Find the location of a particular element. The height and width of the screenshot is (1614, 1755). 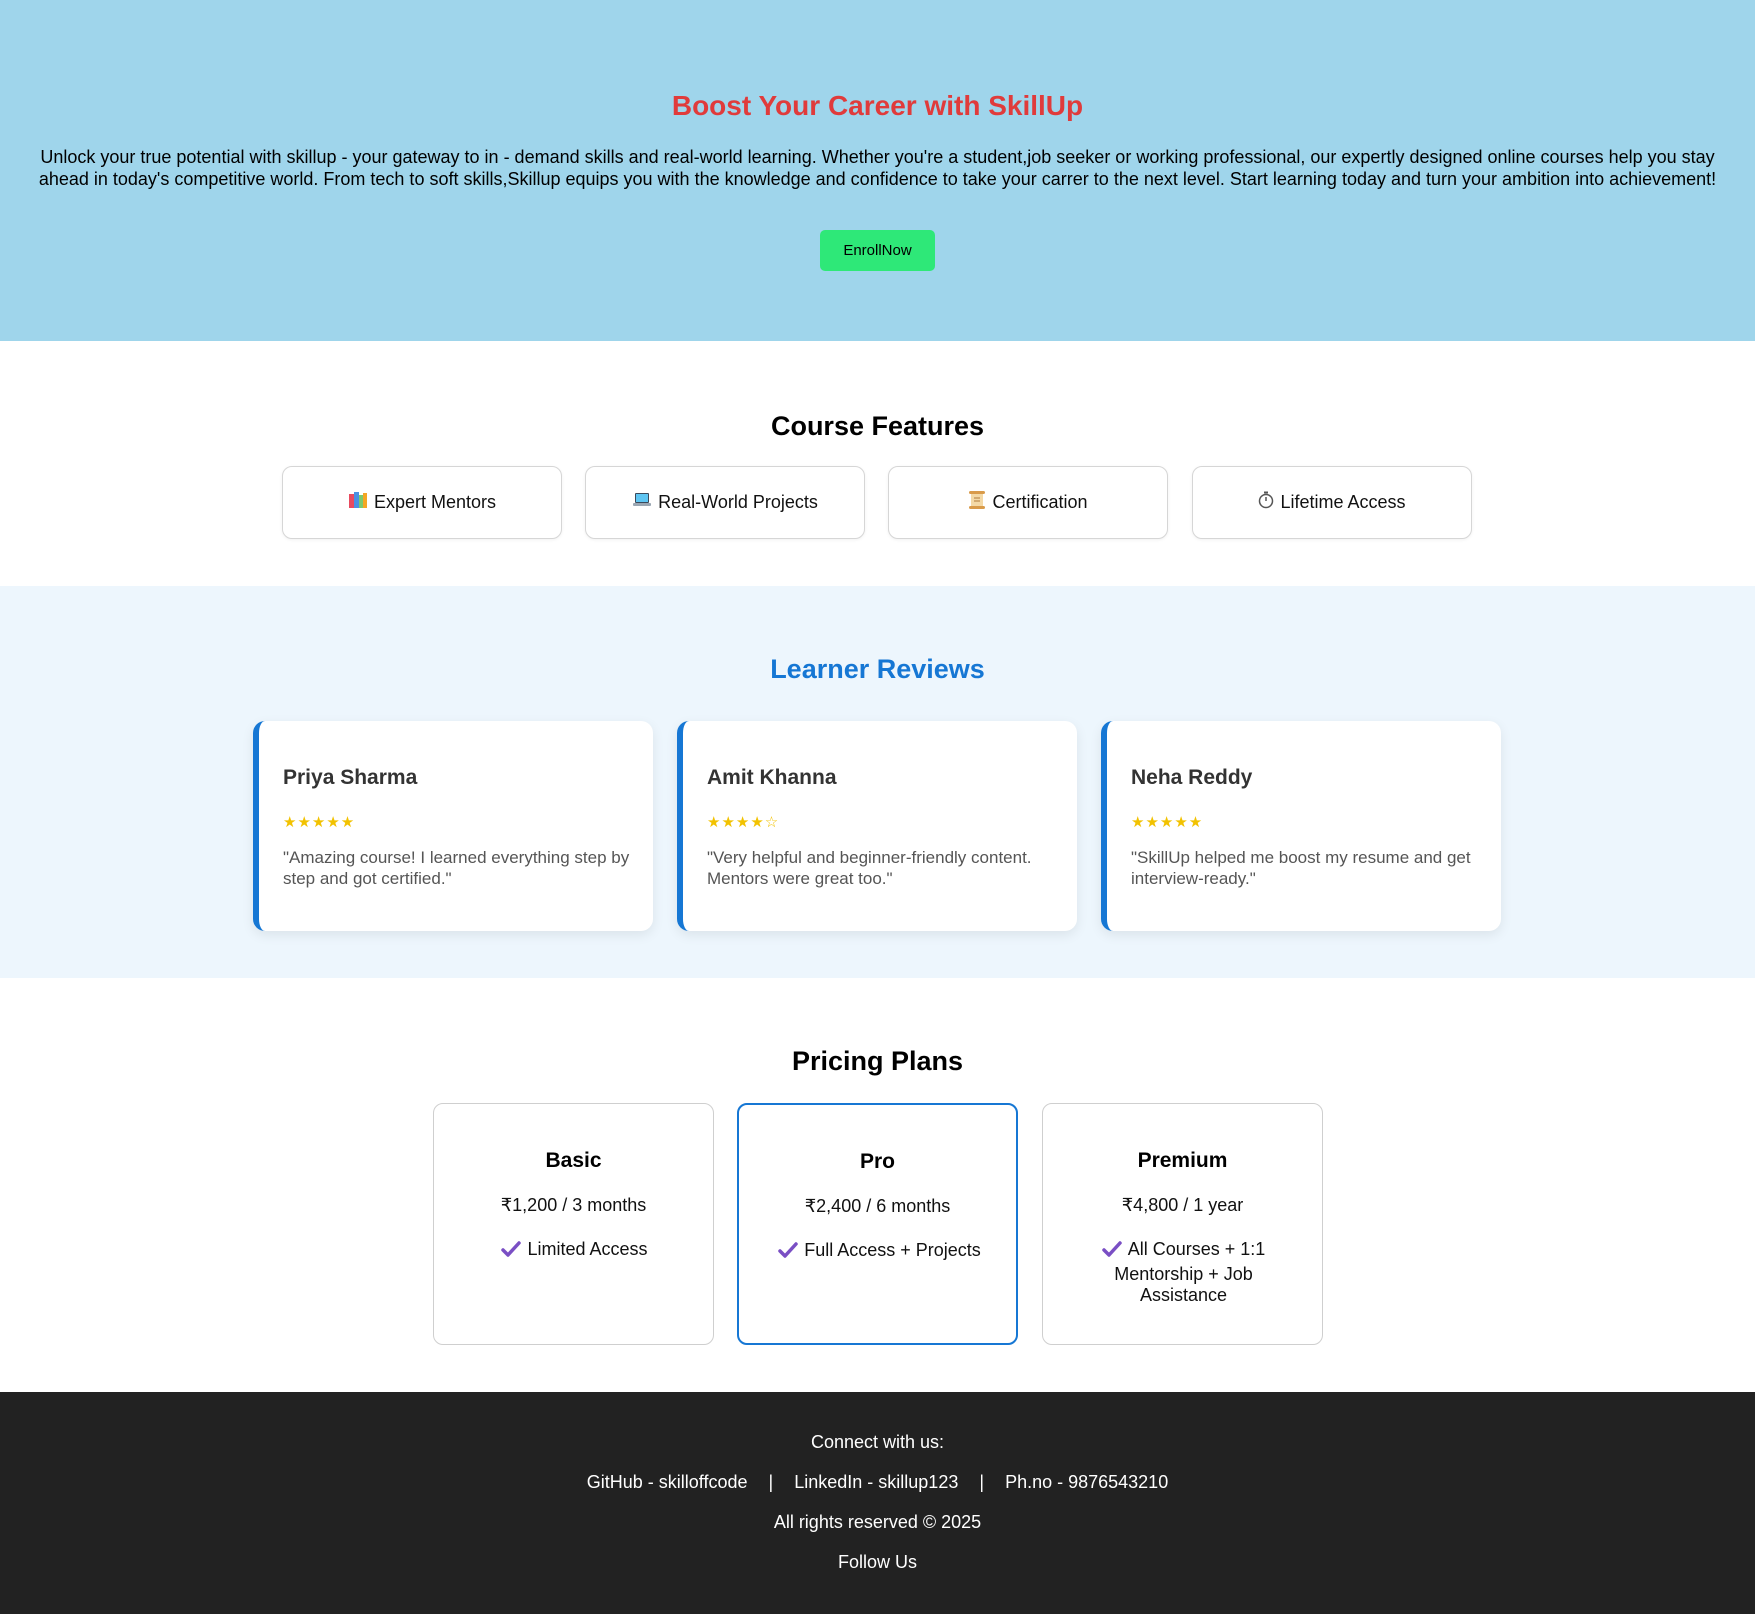

reviews-title: Learner Reviews is located at coordinates (877, 669).